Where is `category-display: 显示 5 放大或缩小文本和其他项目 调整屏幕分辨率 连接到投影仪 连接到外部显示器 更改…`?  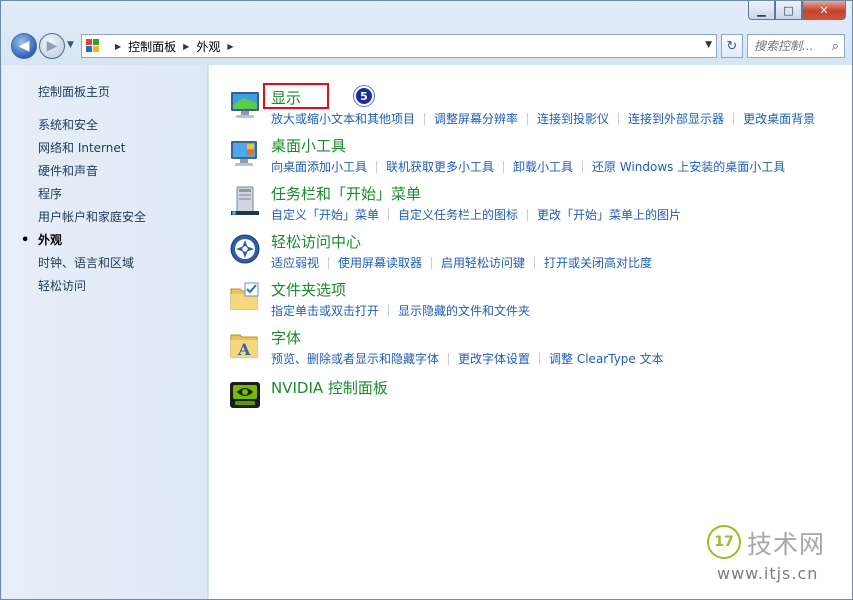 category-display: 显示 5 放大或缩小文本和其他项目 调整屏幕分辨率 连接到投影仪 连接到外部显示器 更改… is located at coordinates (539, 107).